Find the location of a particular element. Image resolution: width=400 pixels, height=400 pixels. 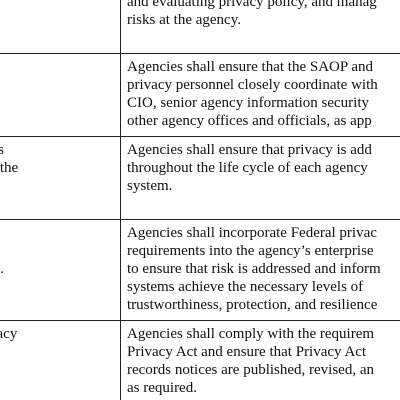

cell-text-line: risks at the agency. is located at coordinates (184, 20).